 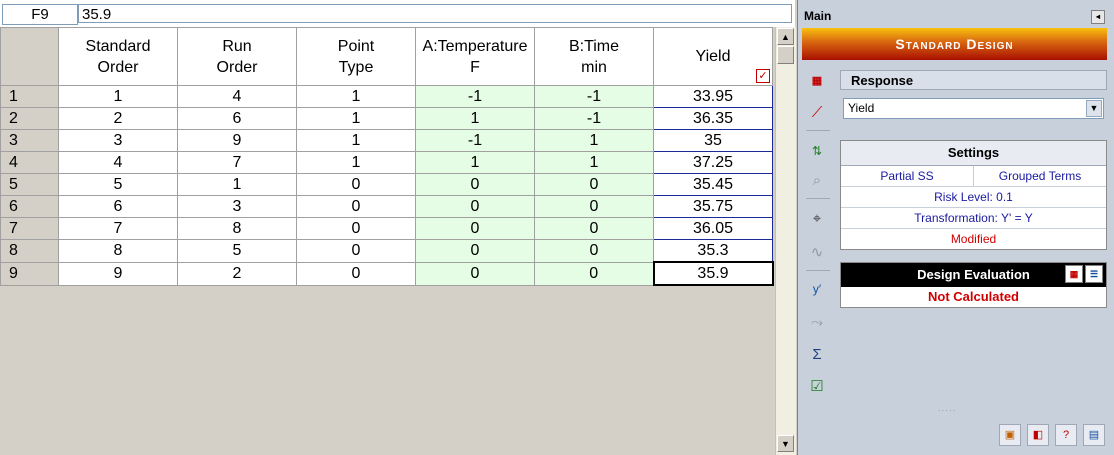 What do you see at coordinates (973, 108) in the screenshot?
I see `response-dropdown: Yield ▼` at bounding box center [973, 108].